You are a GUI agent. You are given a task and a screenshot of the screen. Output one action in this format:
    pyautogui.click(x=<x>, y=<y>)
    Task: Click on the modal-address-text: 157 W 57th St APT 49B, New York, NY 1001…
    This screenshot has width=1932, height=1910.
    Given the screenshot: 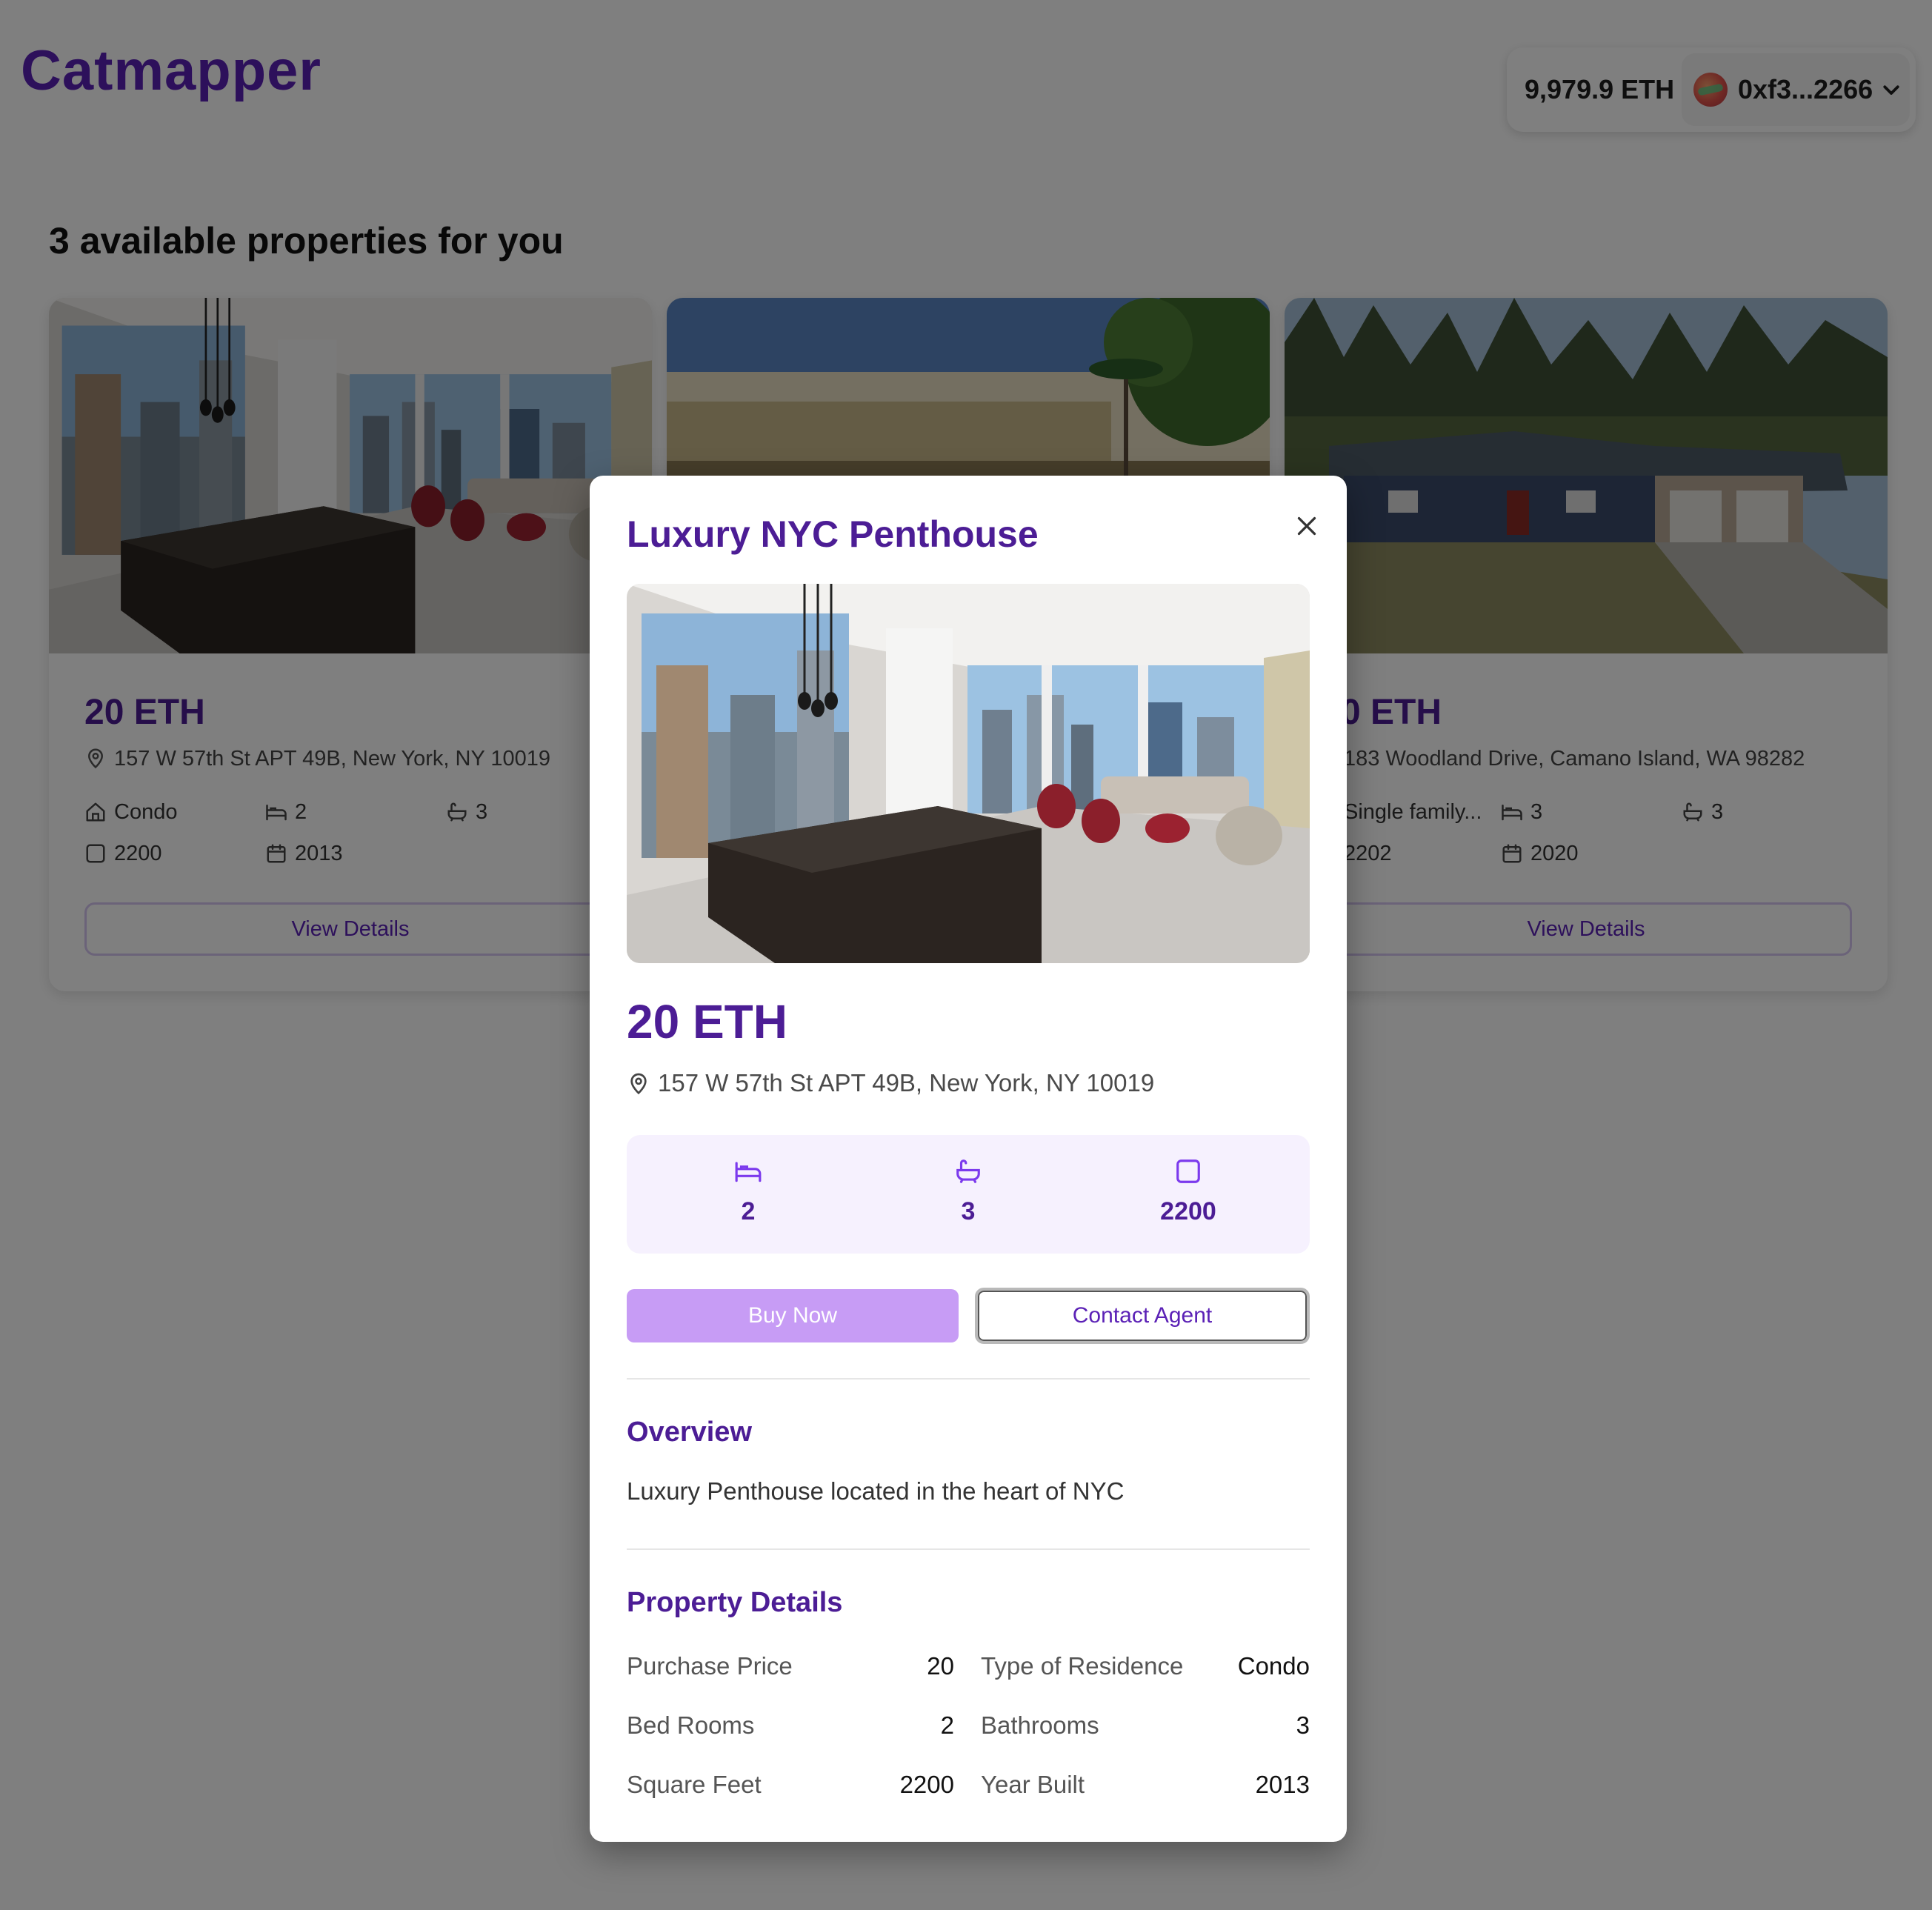 What is the action you would take?
    pyautogui.click(x=907, y=1083)
    